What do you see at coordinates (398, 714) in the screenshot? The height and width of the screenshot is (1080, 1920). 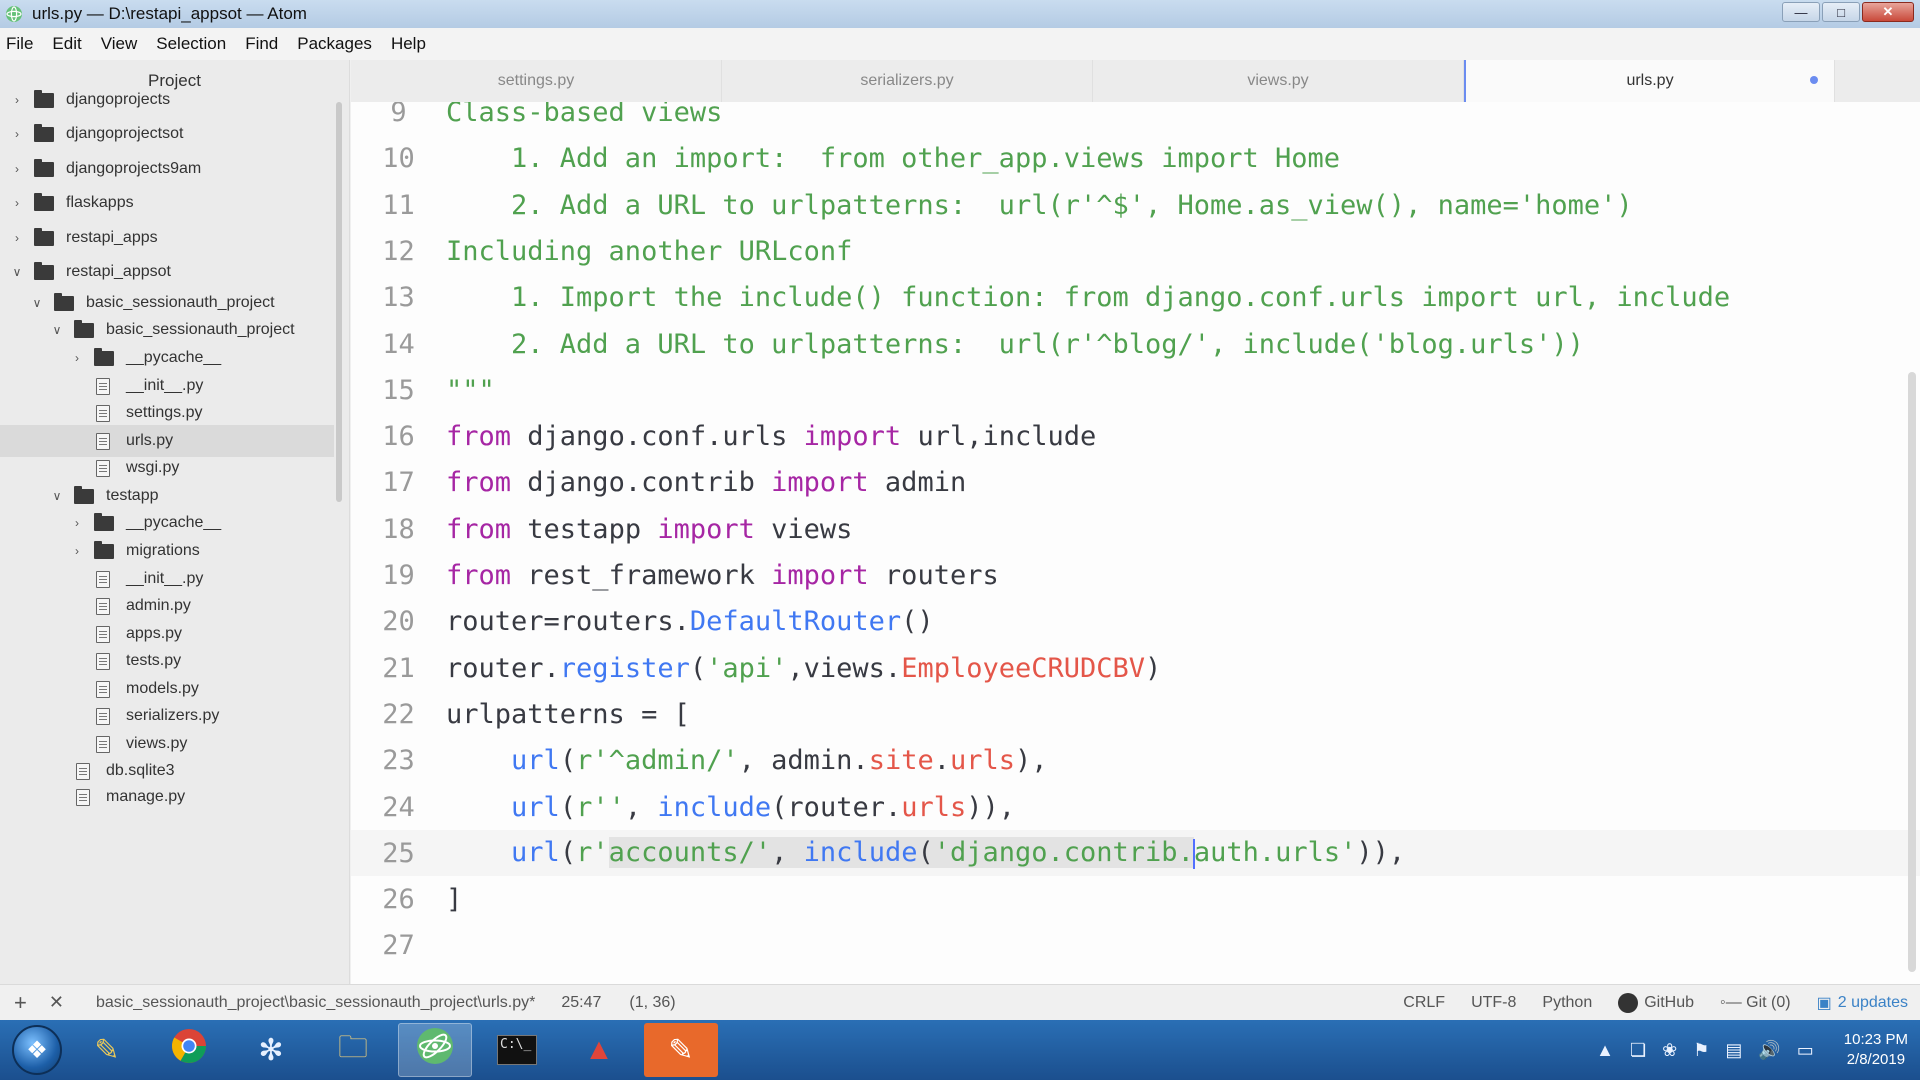 I see `line-number: 22` at bounding box center [398, 714].